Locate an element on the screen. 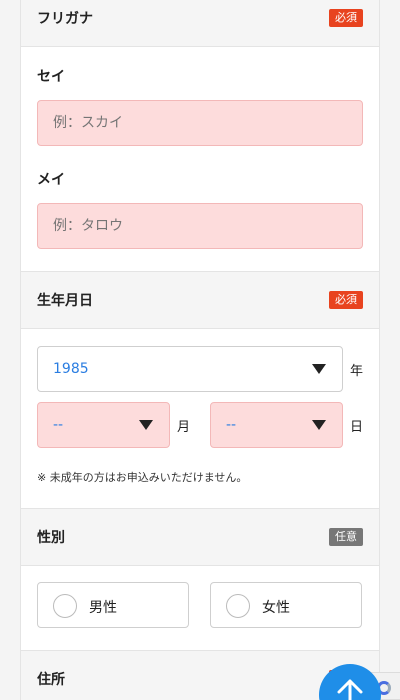  gender-option-label: 女性 is located at coordinates (276, 608).